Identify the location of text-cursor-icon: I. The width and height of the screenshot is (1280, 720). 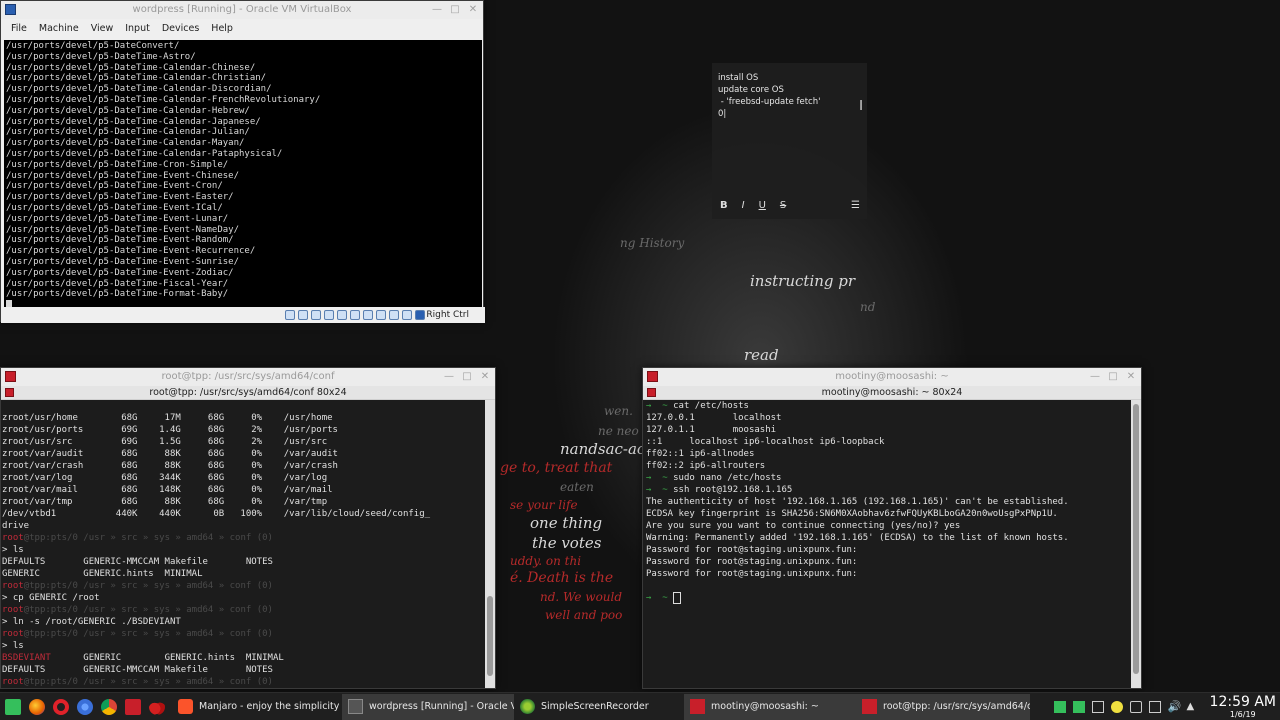
(861, 106).